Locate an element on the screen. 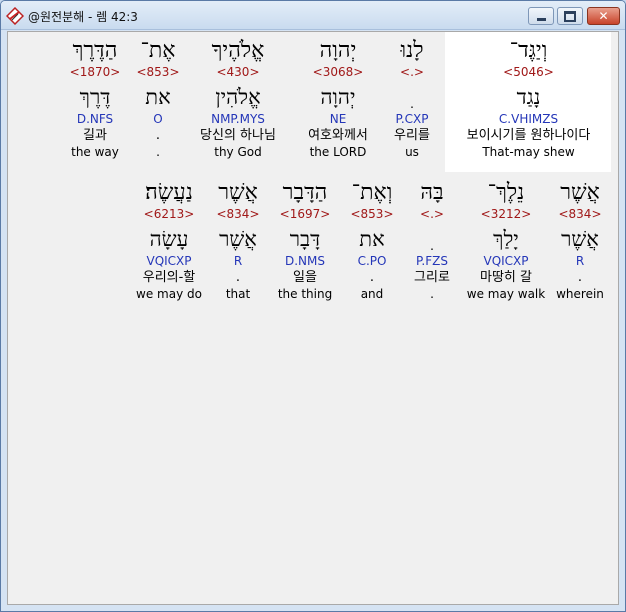  hebrew-word: הַדֶּרֶךְ is located at coordinates (95, 50).